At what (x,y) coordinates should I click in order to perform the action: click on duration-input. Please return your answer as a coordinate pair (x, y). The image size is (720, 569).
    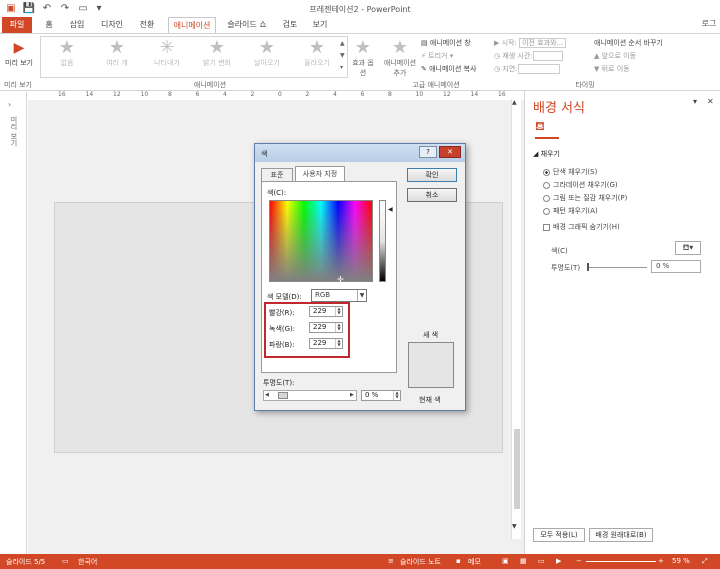
    Looking at the image, I should click on (547, 56).